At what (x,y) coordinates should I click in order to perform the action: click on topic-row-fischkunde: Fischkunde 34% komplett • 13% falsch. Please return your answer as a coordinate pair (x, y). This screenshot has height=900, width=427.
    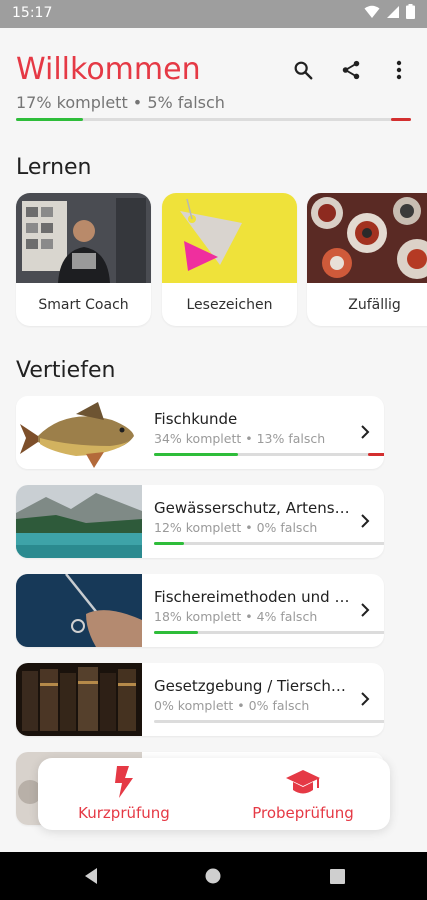
    Looking at the image, I should click on (200, 432).